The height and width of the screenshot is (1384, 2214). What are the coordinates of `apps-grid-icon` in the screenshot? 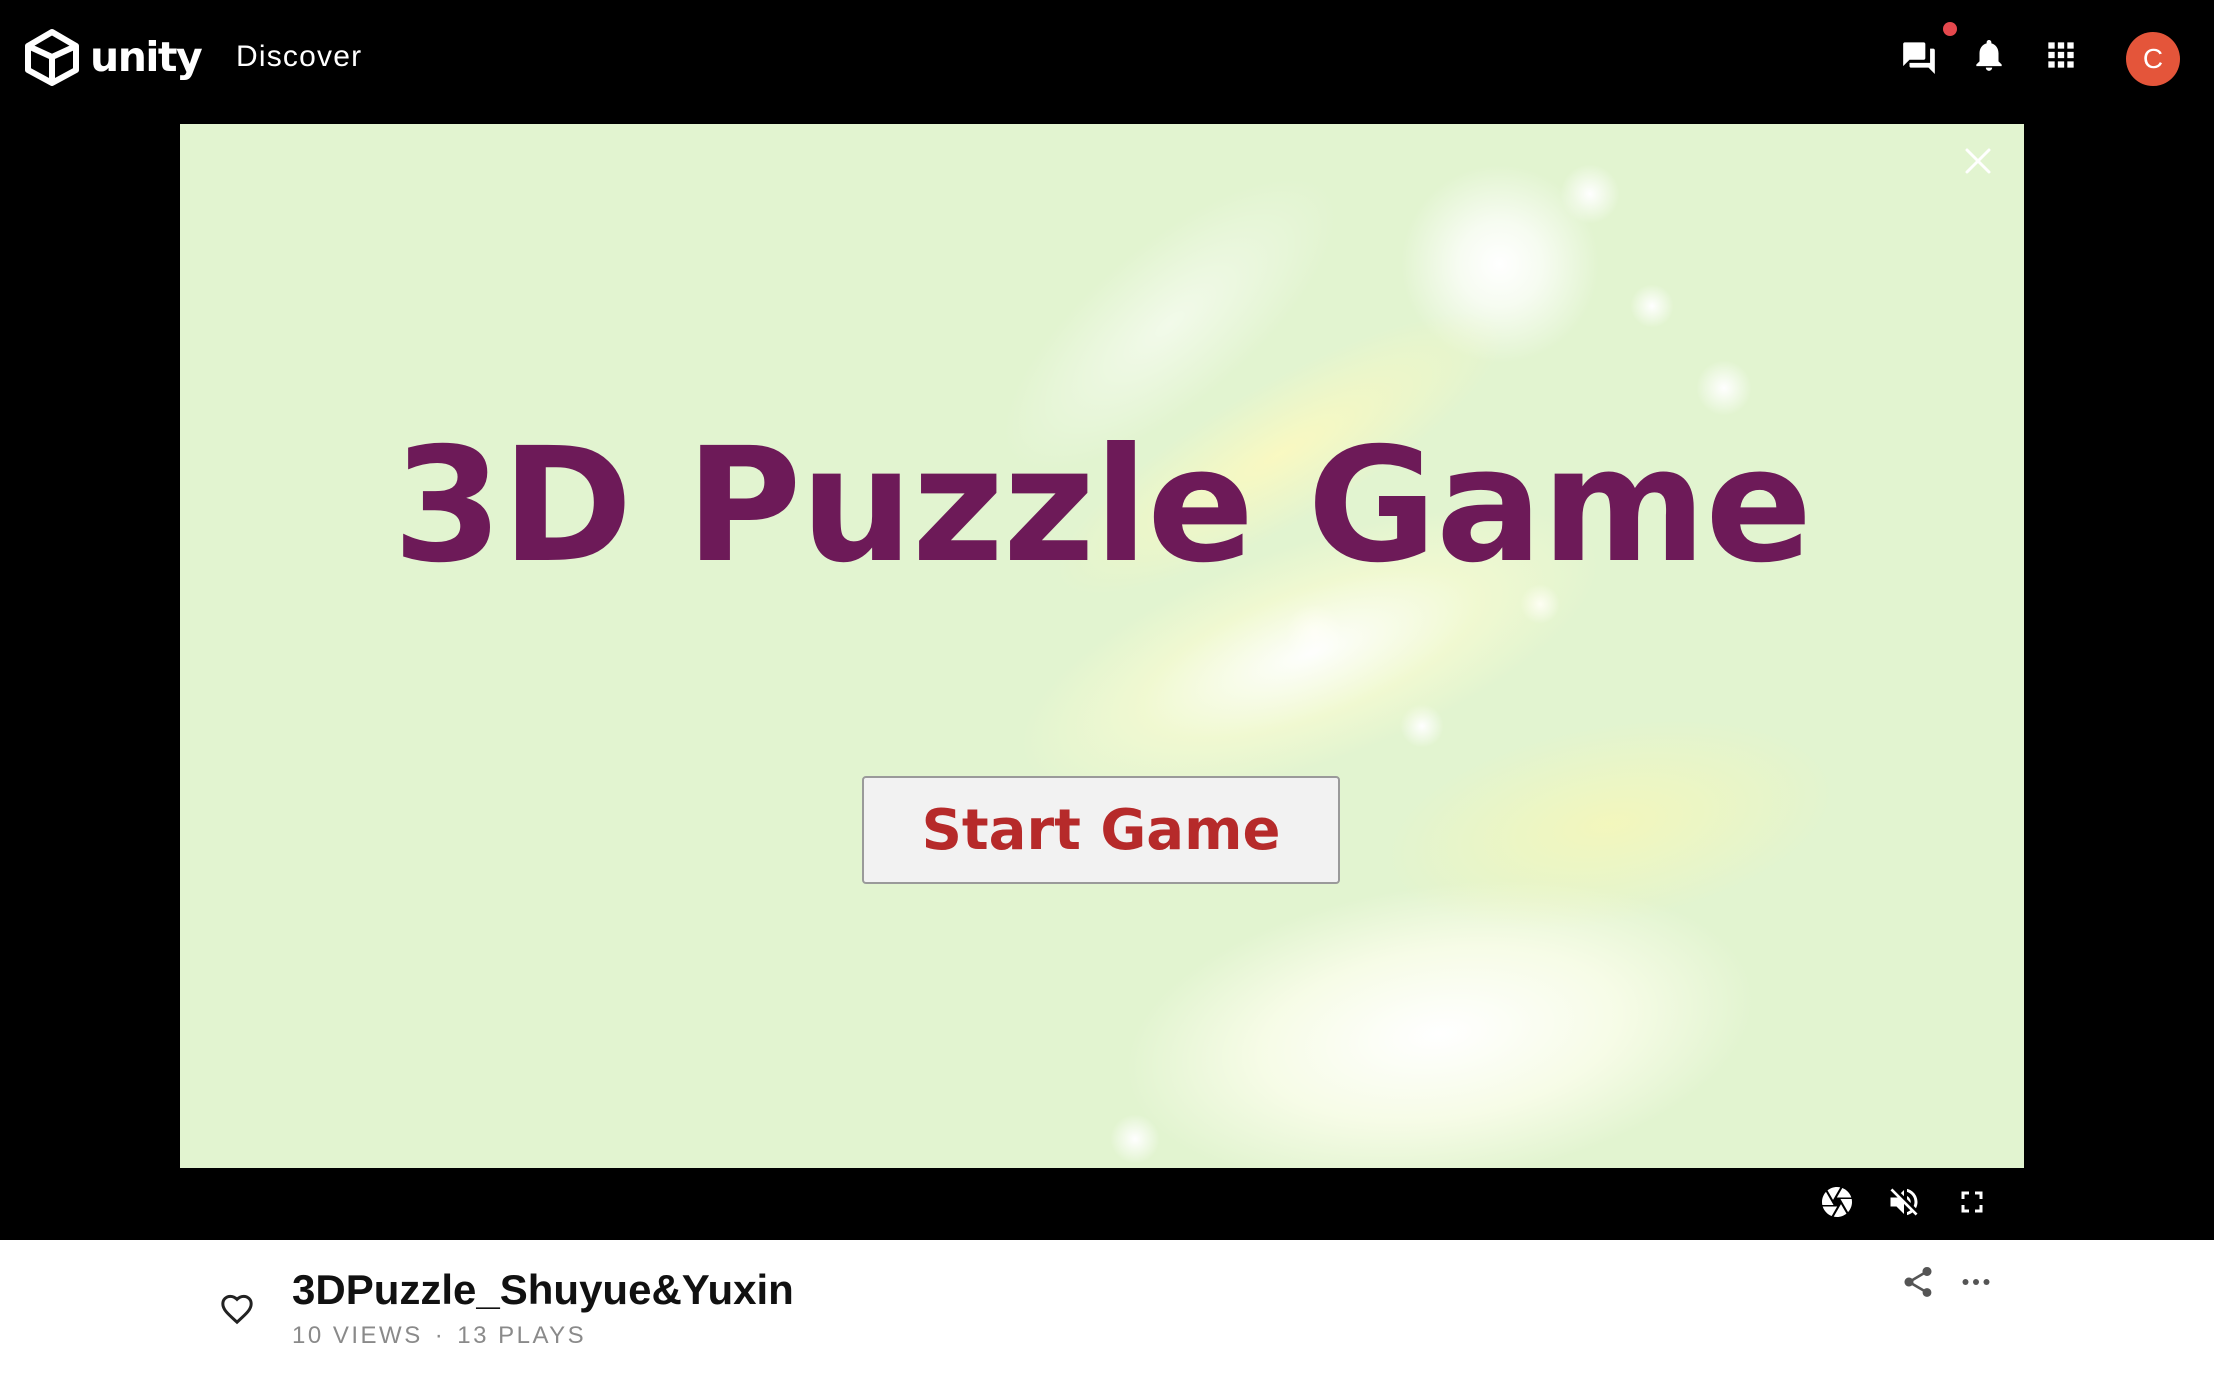 It's located at (2061, 55).